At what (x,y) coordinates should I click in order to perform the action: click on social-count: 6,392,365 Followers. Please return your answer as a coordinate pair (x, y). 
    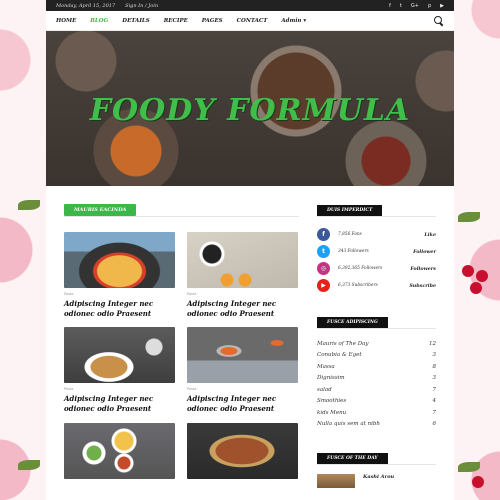
    Looking at the image, I should click on (360, 268).